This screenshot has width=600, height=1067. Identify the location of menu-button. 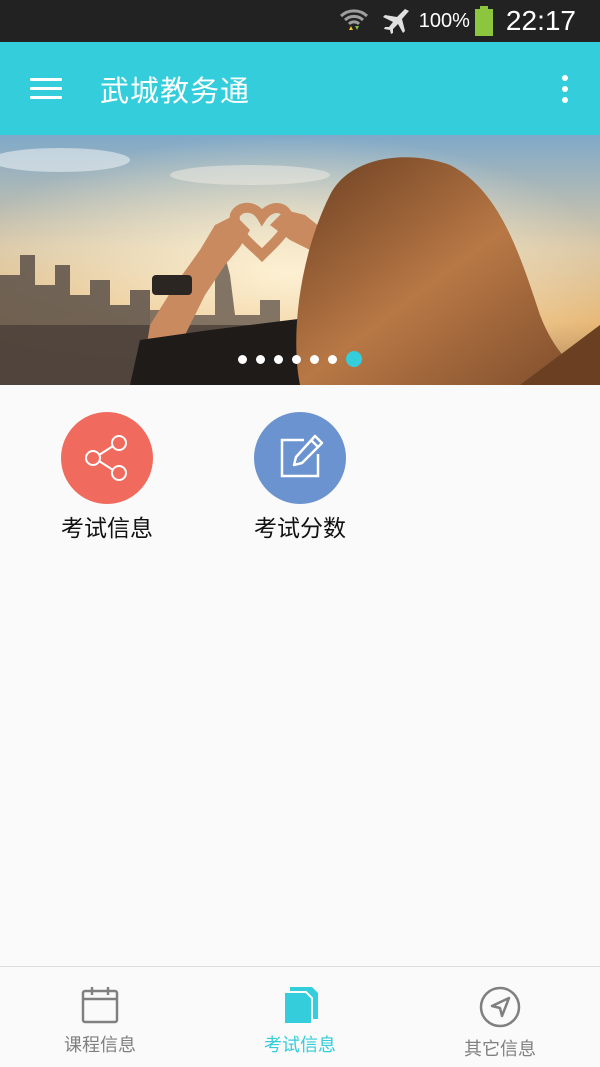
(46, 88).